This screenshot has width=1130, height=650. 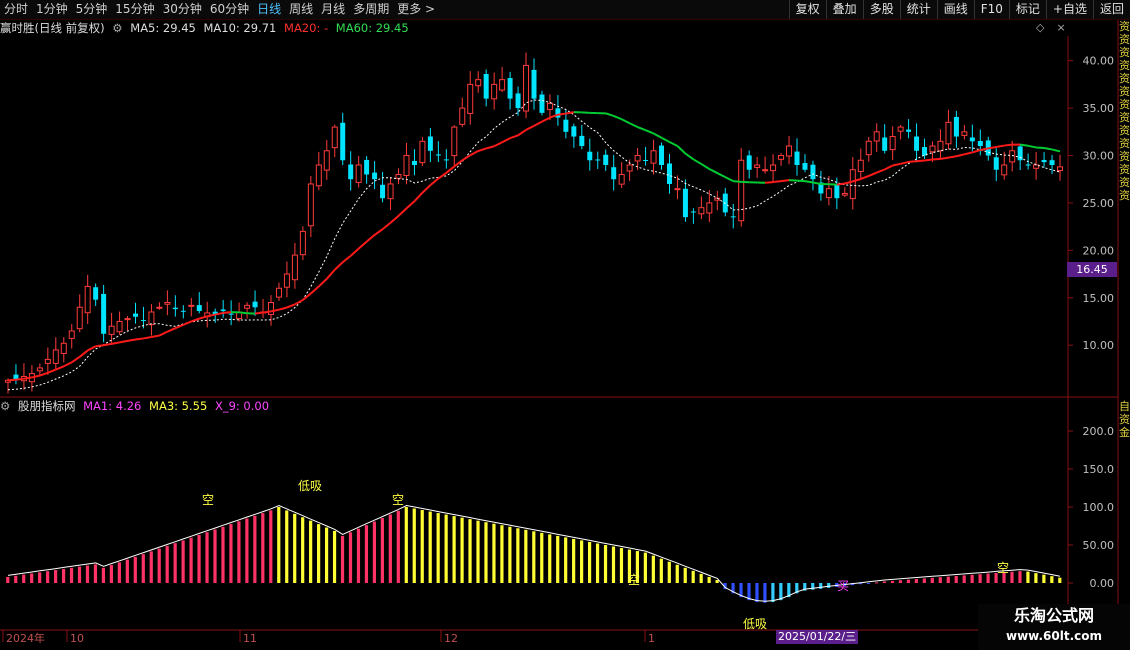 I want to click on right-side-panel-tab: 资资资资资资资资资资资资资资, so click(x=1124, y=210).